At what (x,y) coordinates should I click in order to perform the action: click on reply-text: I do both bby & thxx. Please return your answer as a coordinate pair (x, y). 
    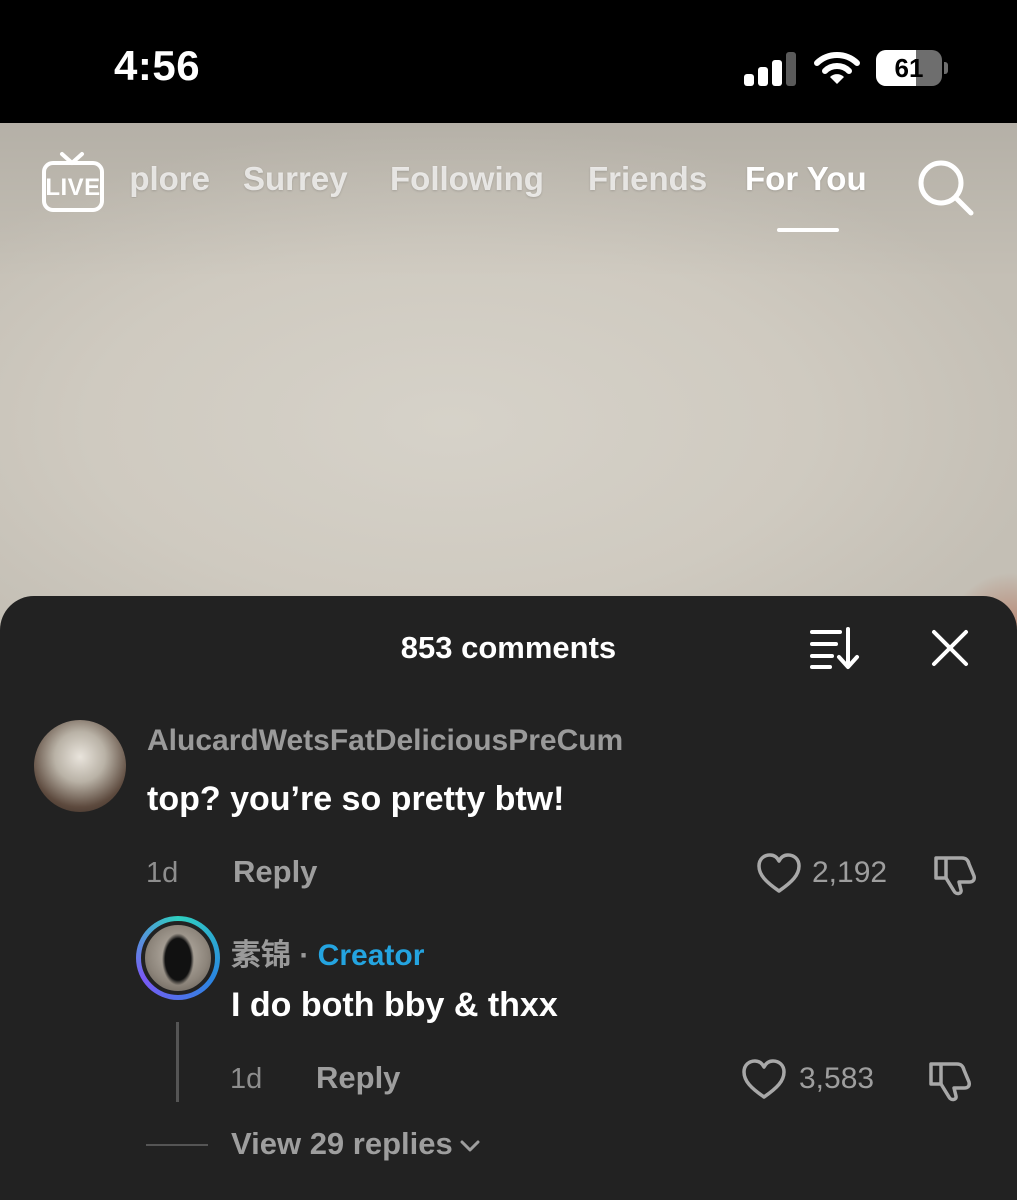
    Looking at the image, I should click on (394, 1005).